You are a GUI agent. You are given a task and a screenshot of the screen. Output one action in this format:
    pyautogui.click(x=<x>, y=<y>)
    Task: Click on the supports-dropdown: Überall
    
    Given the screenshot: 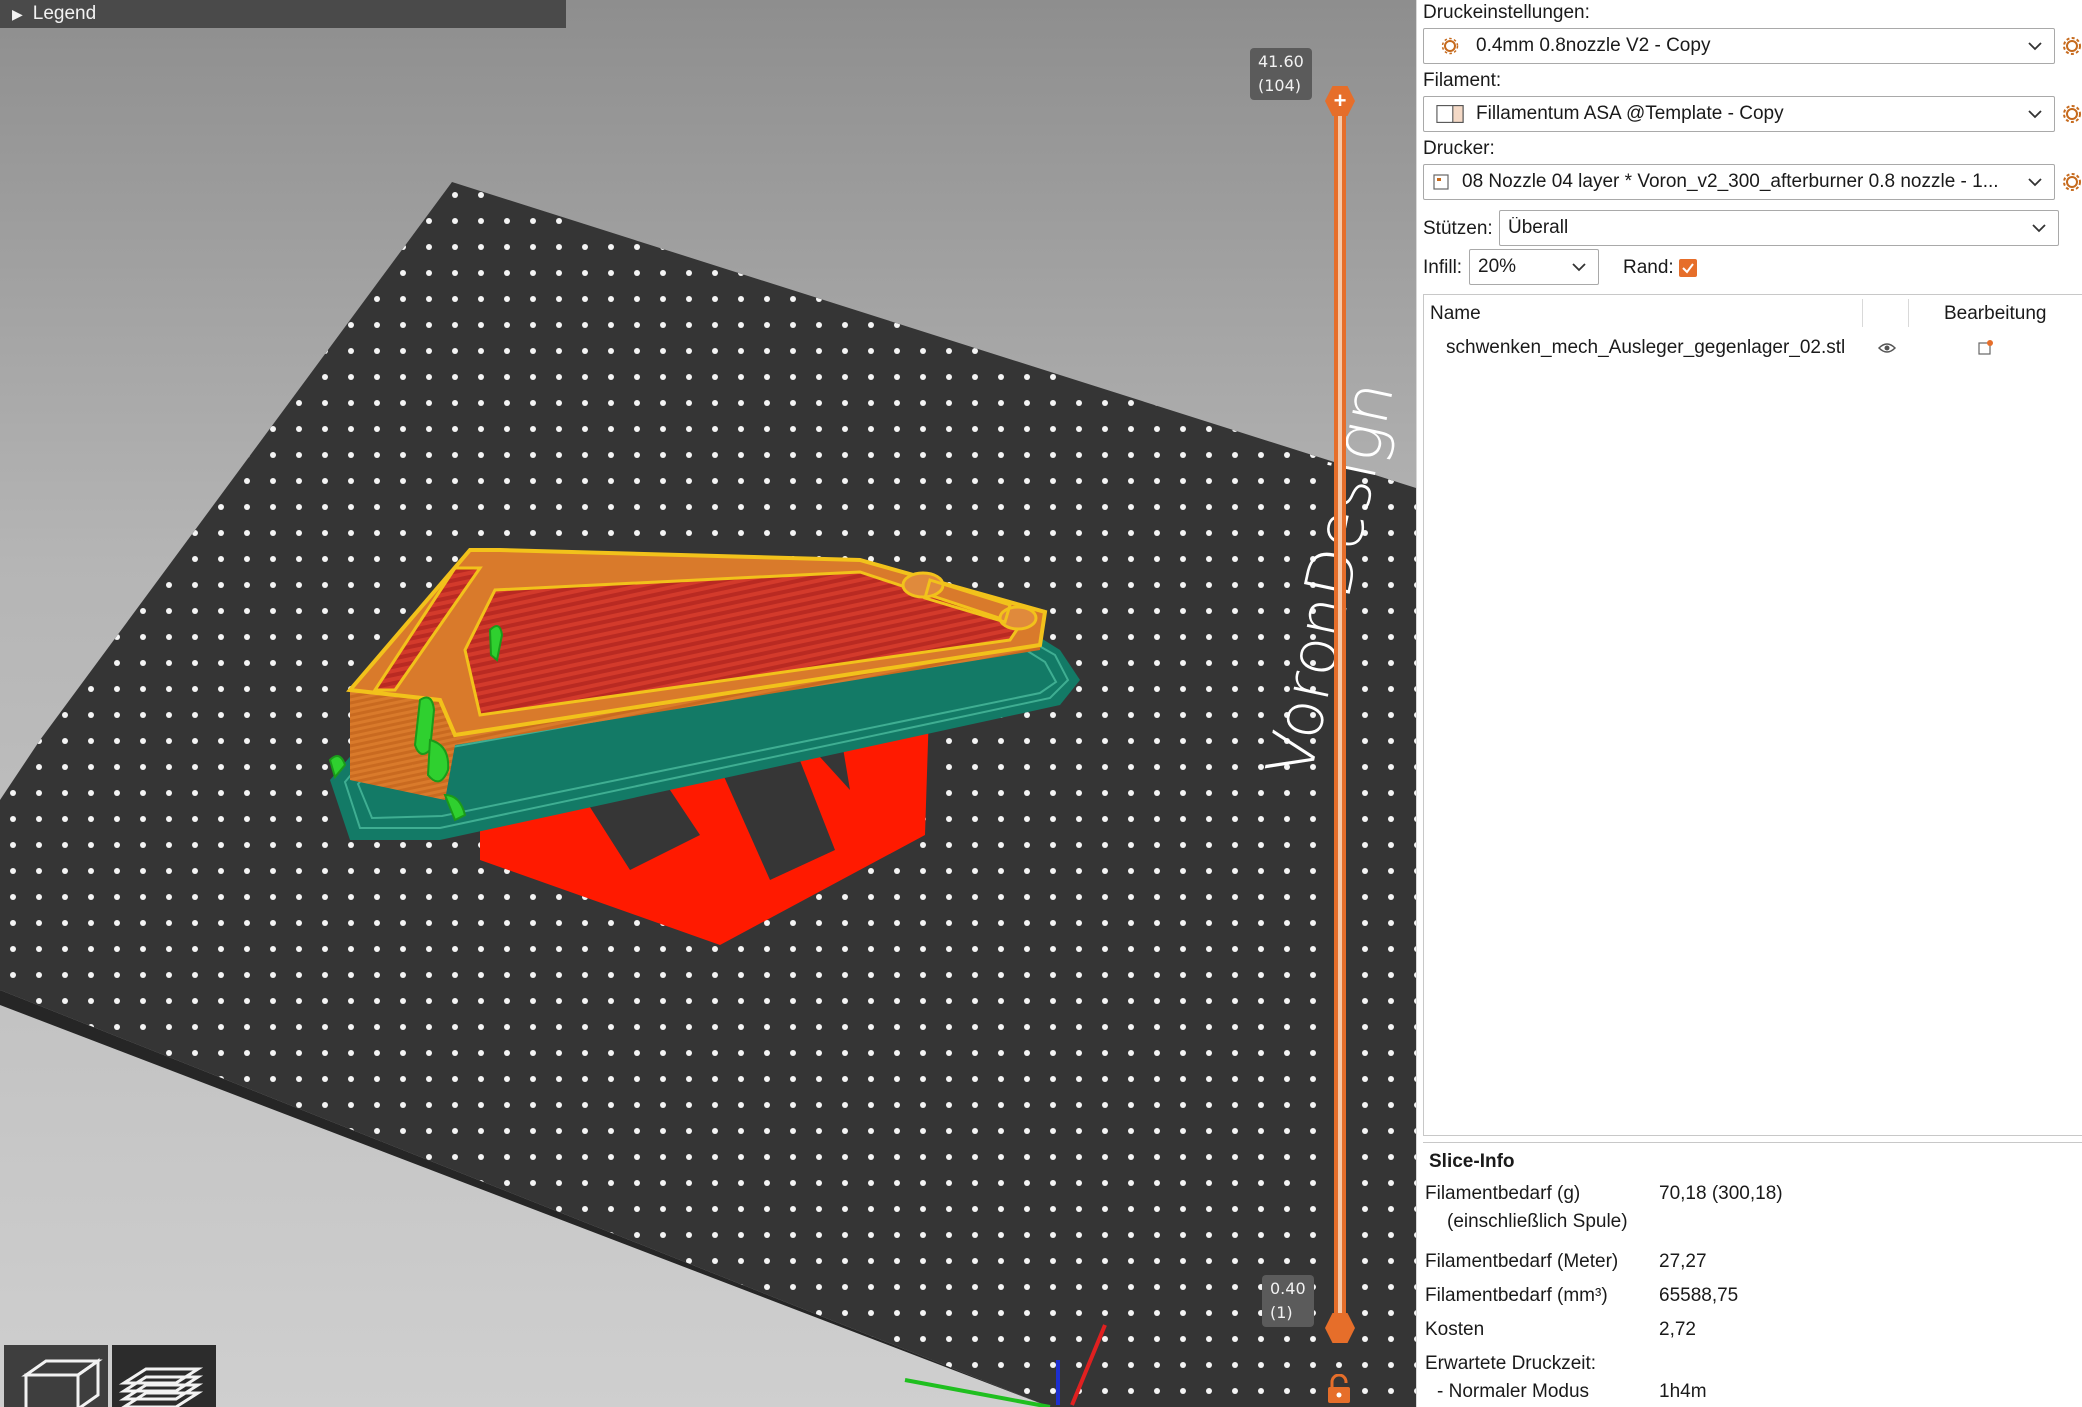 What is the action you would take?
    pyautogui.click(x=1779, y=228)
    